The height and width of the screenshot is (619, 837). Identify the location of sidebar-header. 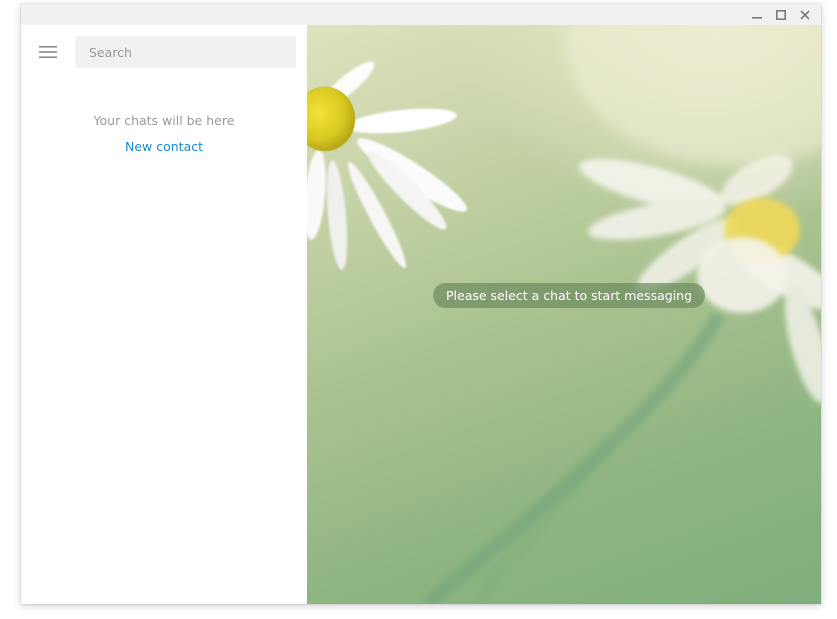
(164, 52).